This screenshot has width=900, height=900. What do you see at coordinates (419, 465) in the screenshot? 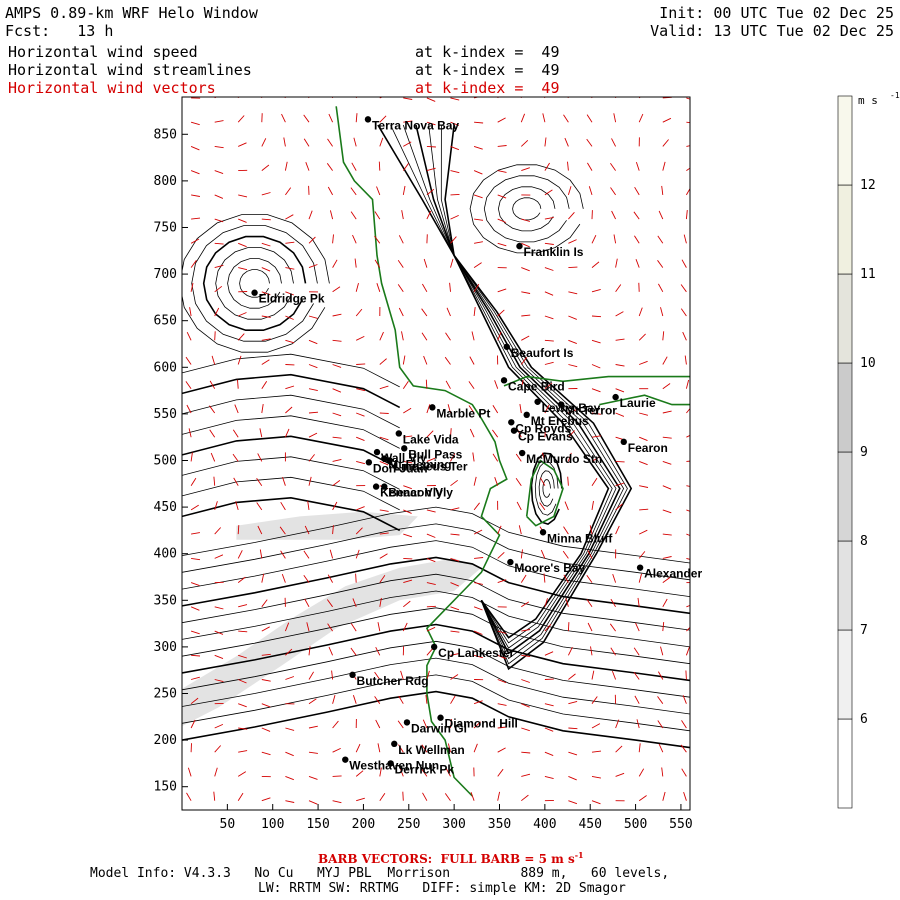
I see `station-label: Mt Fleming` at bounding box center [419, 465].